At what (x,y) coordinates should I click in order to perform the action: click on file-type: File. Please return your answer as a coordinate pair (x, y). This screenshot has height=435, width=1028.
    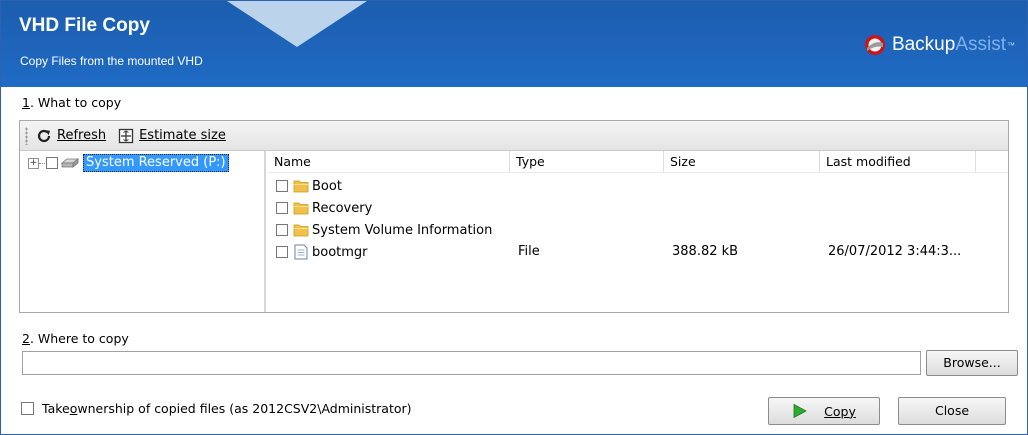
    Looking at the image, I should click on (529, 251).